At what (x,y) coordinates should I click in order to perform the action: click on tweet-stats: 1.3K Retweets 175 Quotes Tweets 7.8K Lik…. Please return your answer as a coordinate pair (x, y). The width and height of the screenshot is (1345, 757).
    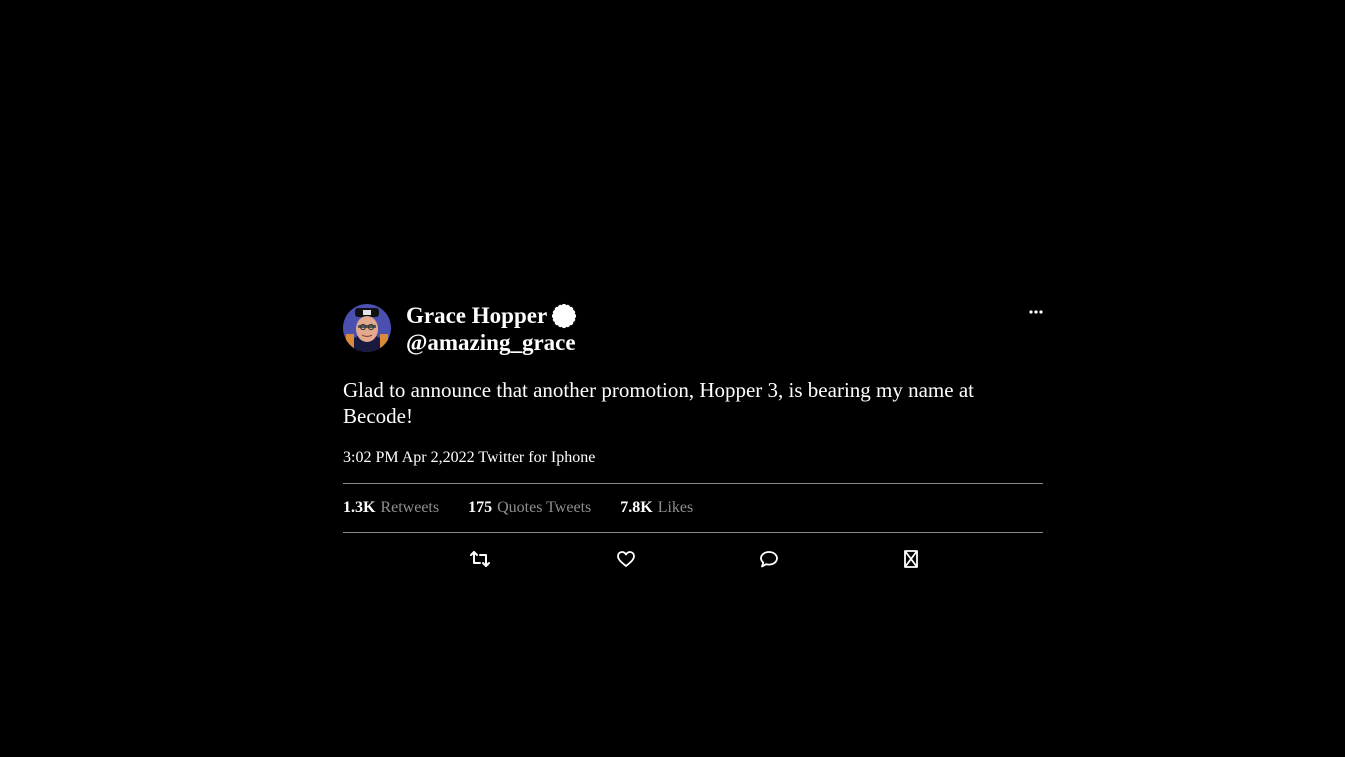
    Looking at the image, I should click on (693, 508).